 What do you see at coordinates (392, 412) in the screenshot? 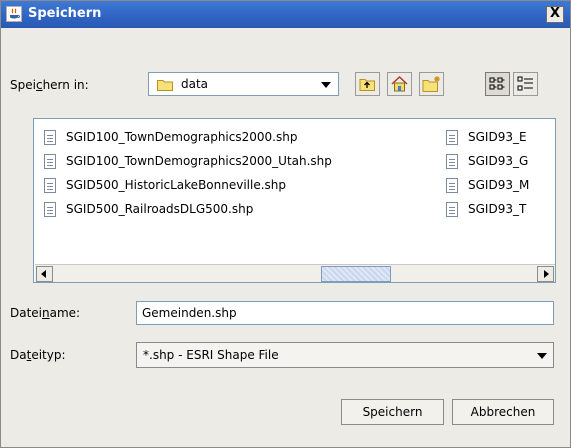
I see `save-button: Speichern` at bounding box center [392, 412].